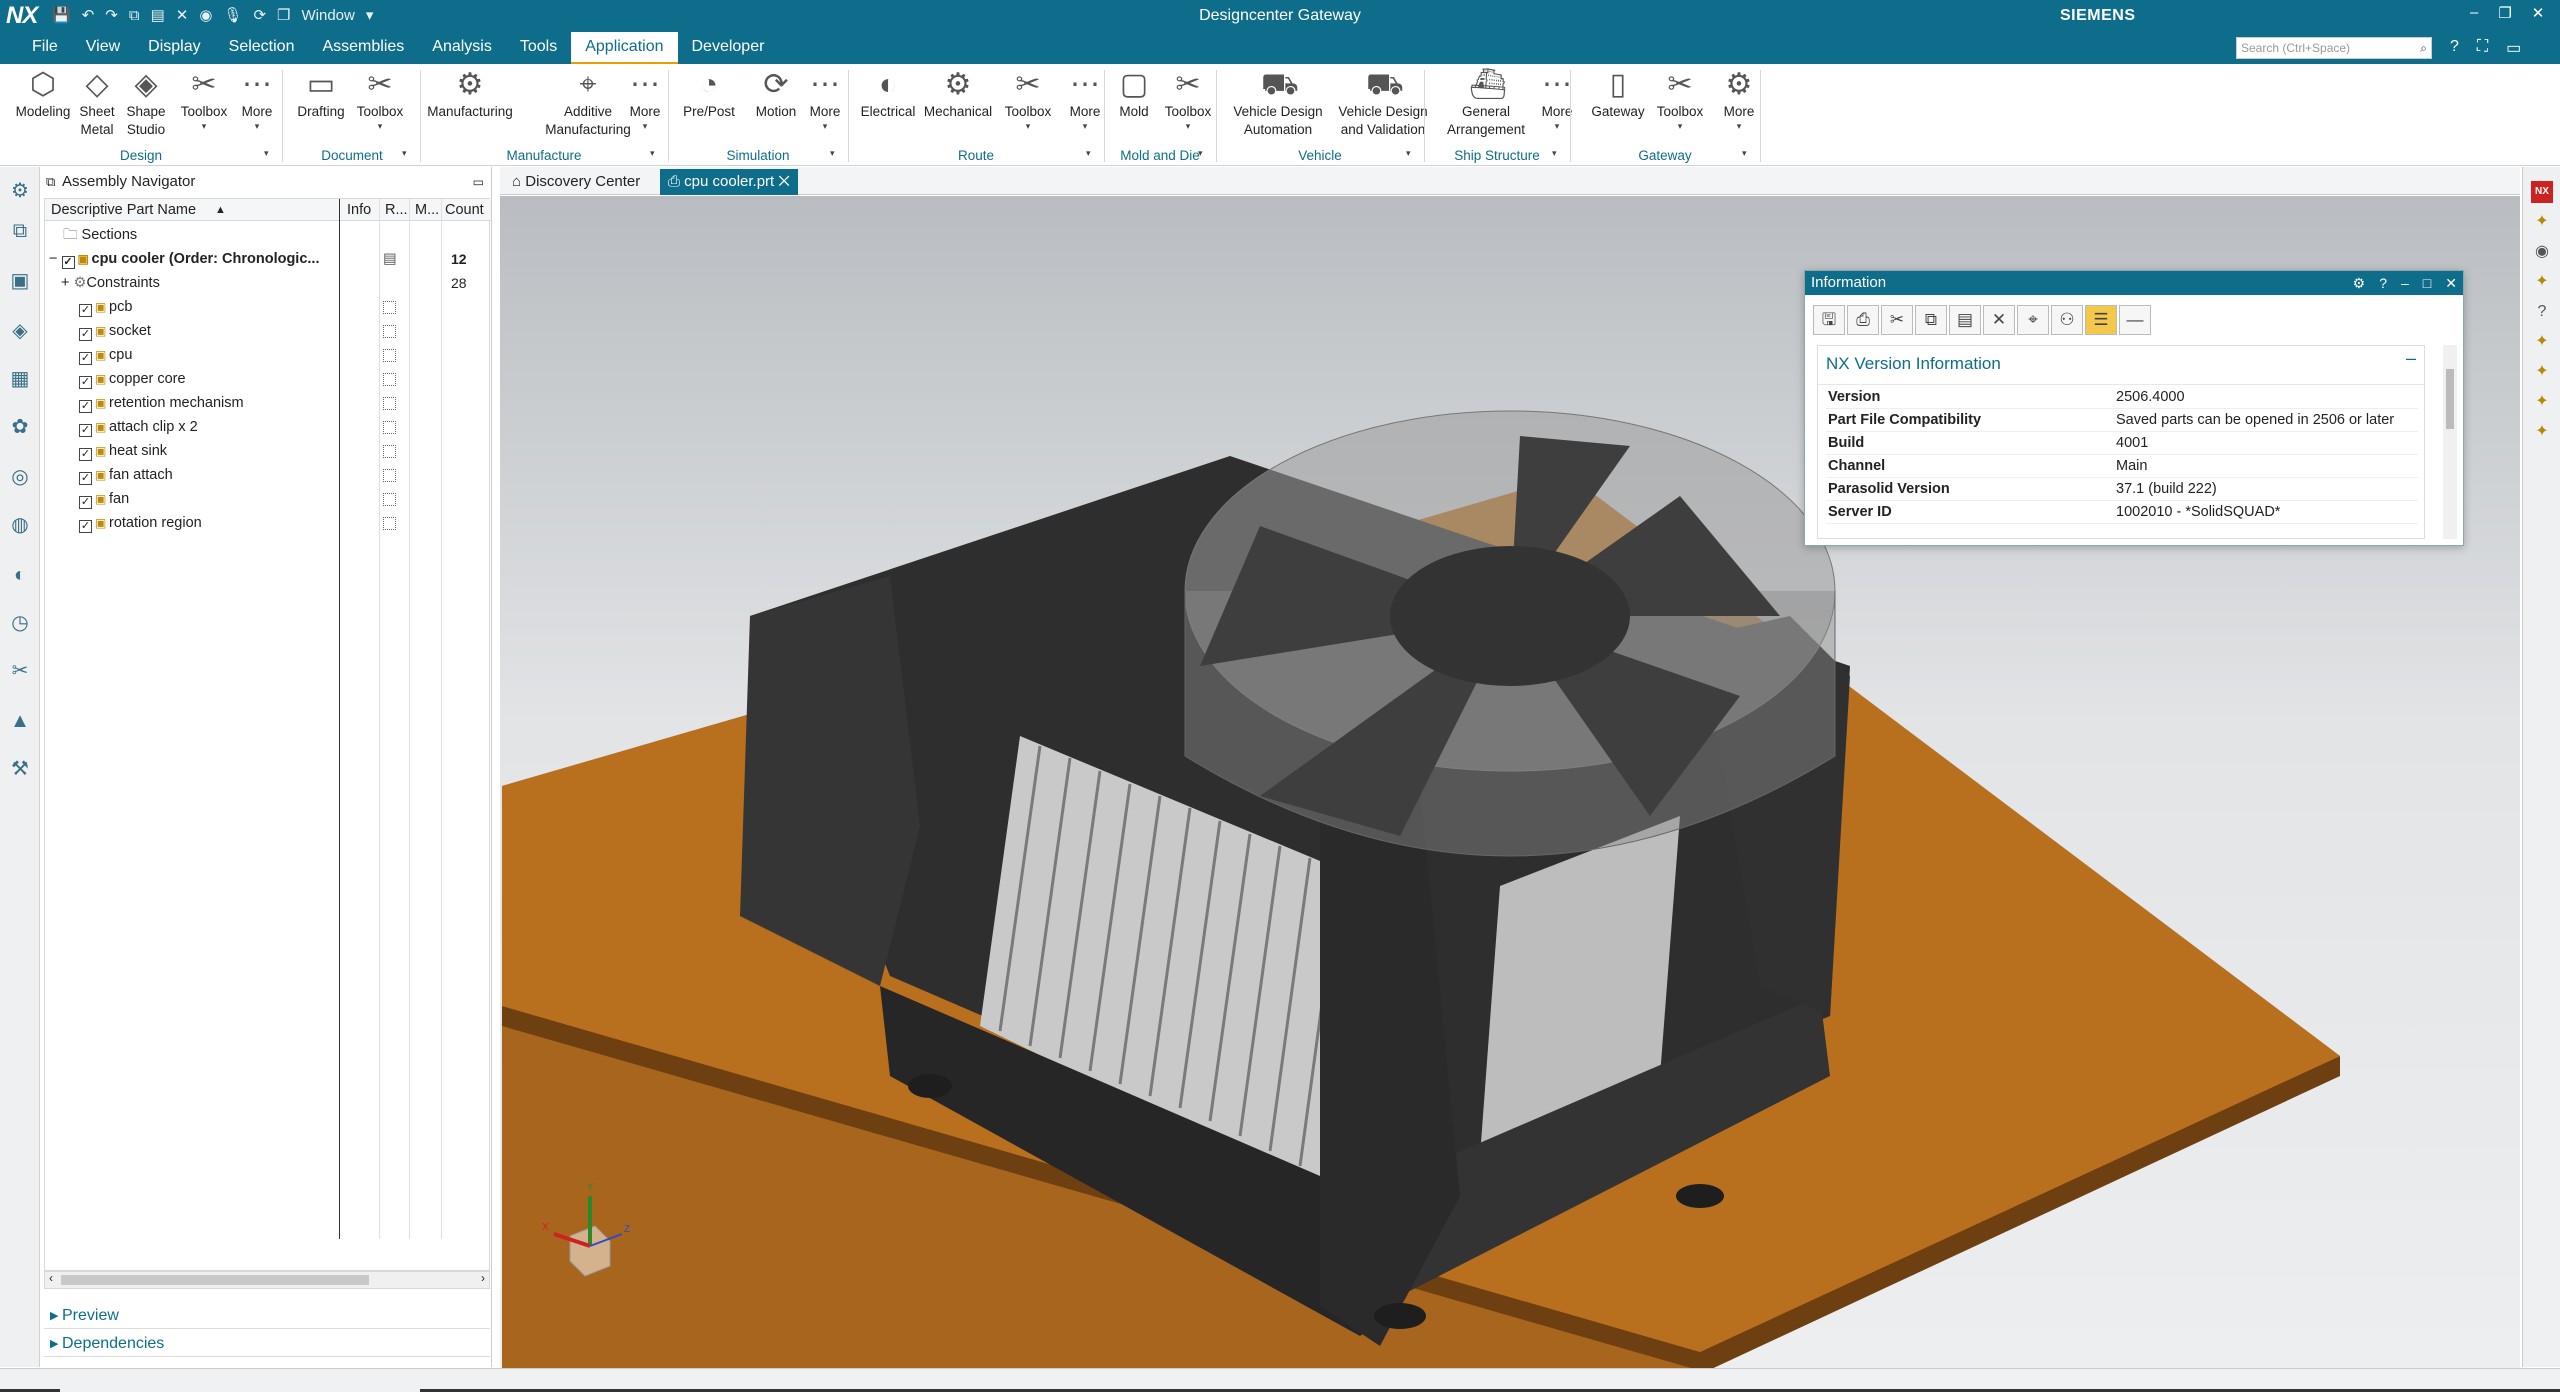 The width and height of the screenshot is (2560, 1392). I want to click on copy-icon: ⧉, so click(1931, 320).